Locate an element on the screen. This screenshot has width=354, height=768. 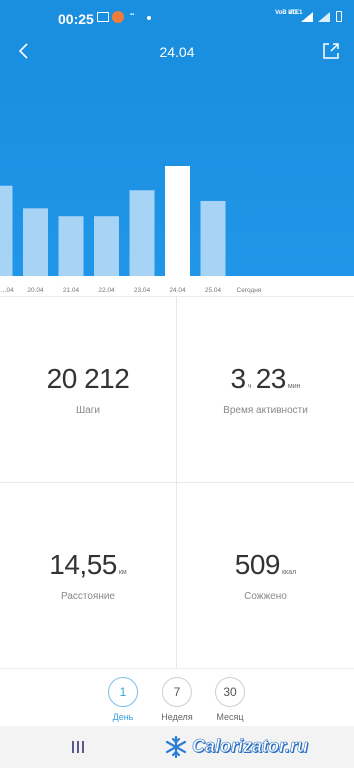
tab-month: 30 Месяц is located at coordinates (230, 699).